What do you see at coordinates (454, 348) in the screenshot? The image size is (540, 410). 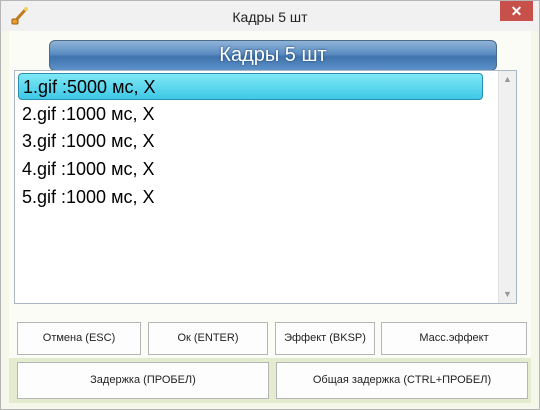 I see `mass-effect-button: Масс.эффект (CTRL+BKSP)` at bounding box center [454, 348].